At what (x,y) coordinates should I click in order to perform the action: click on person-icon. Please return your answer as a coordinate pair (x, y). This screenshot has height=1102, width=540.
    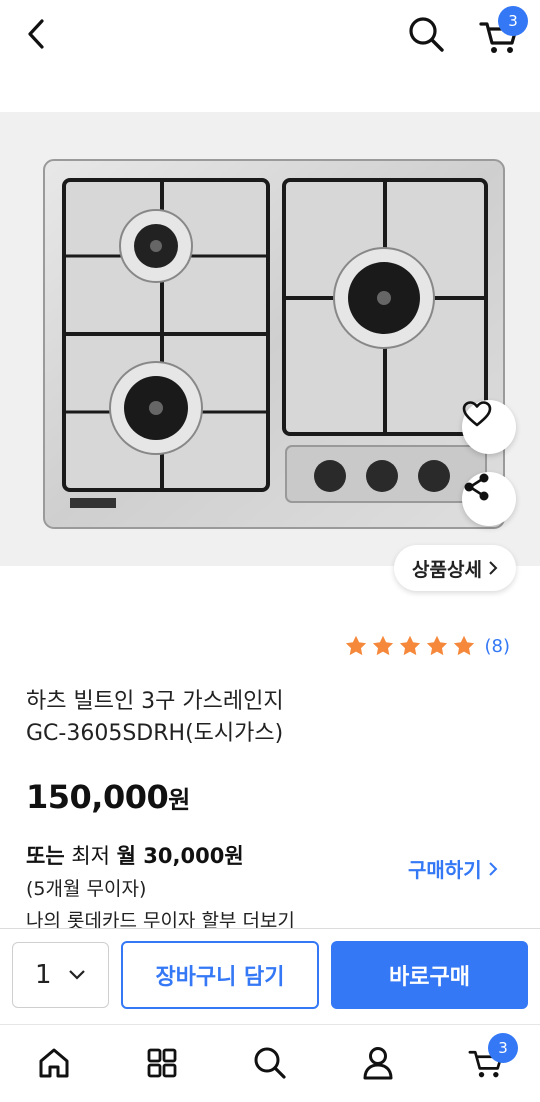
    Looking at the image, I should click on (378, 1063).